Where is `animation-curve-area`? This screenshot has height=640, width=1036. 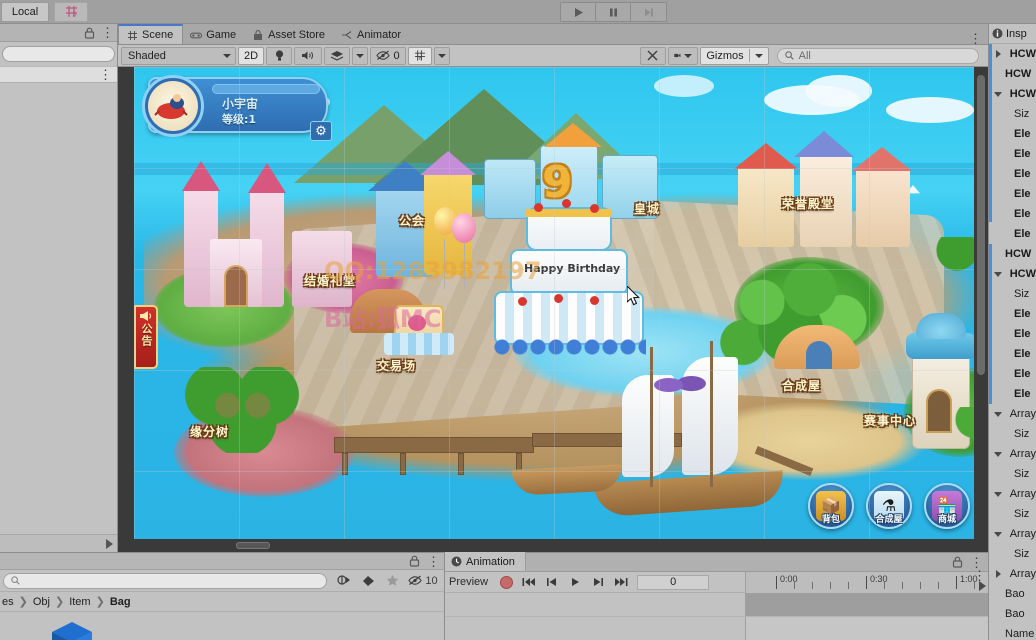 animation-curve-area is located at coordinates (716, 628).